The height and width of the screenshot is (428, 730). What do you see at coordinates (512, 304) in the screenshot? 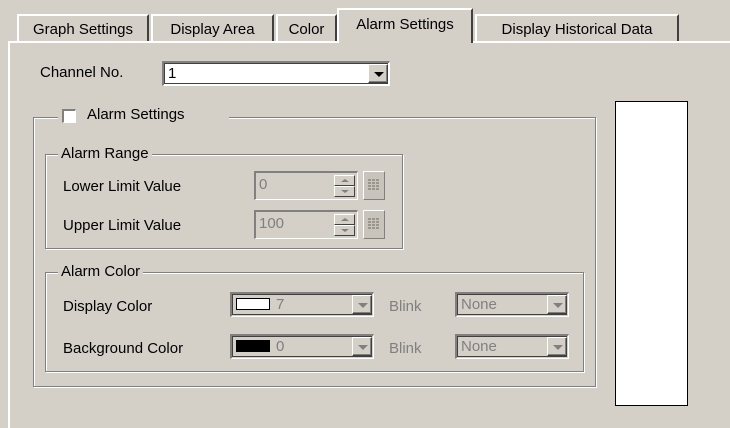
I see `display-blink-select: None` at bounding box center [512, 304].